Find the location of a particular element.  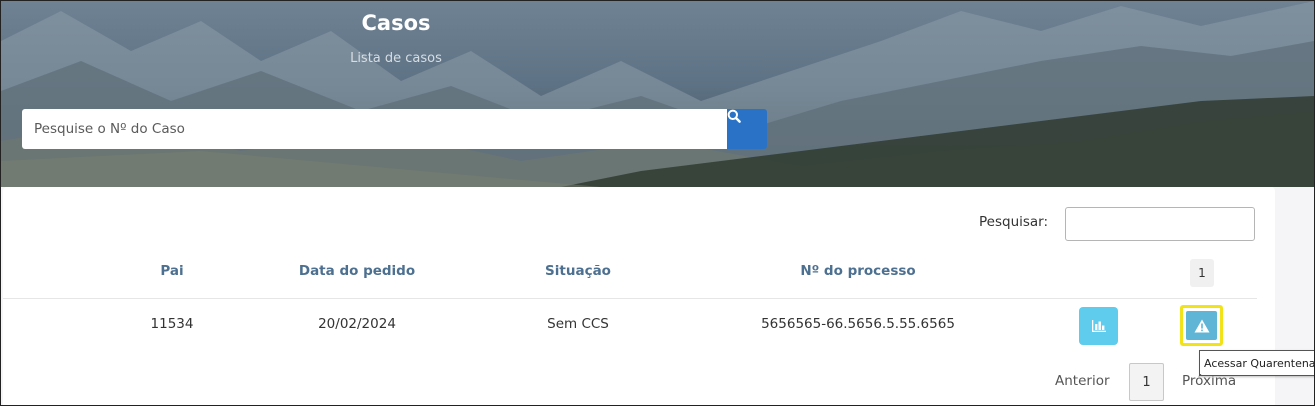

cell-processo: 5656565-66.5656.5.55.6565 is located at coordinates (858, 324).